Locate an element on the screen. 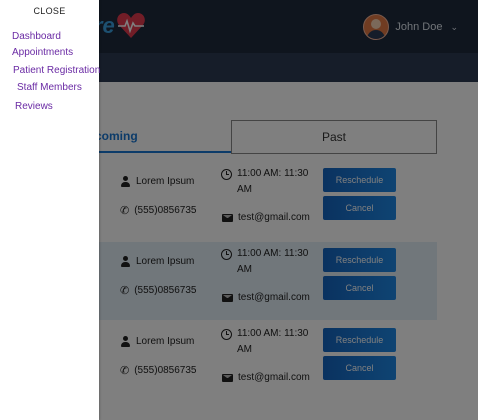 This screenshot has height=420, width=478. sidebar-item-patient-registration: Patient Registration is located at coordinates (56, 70).